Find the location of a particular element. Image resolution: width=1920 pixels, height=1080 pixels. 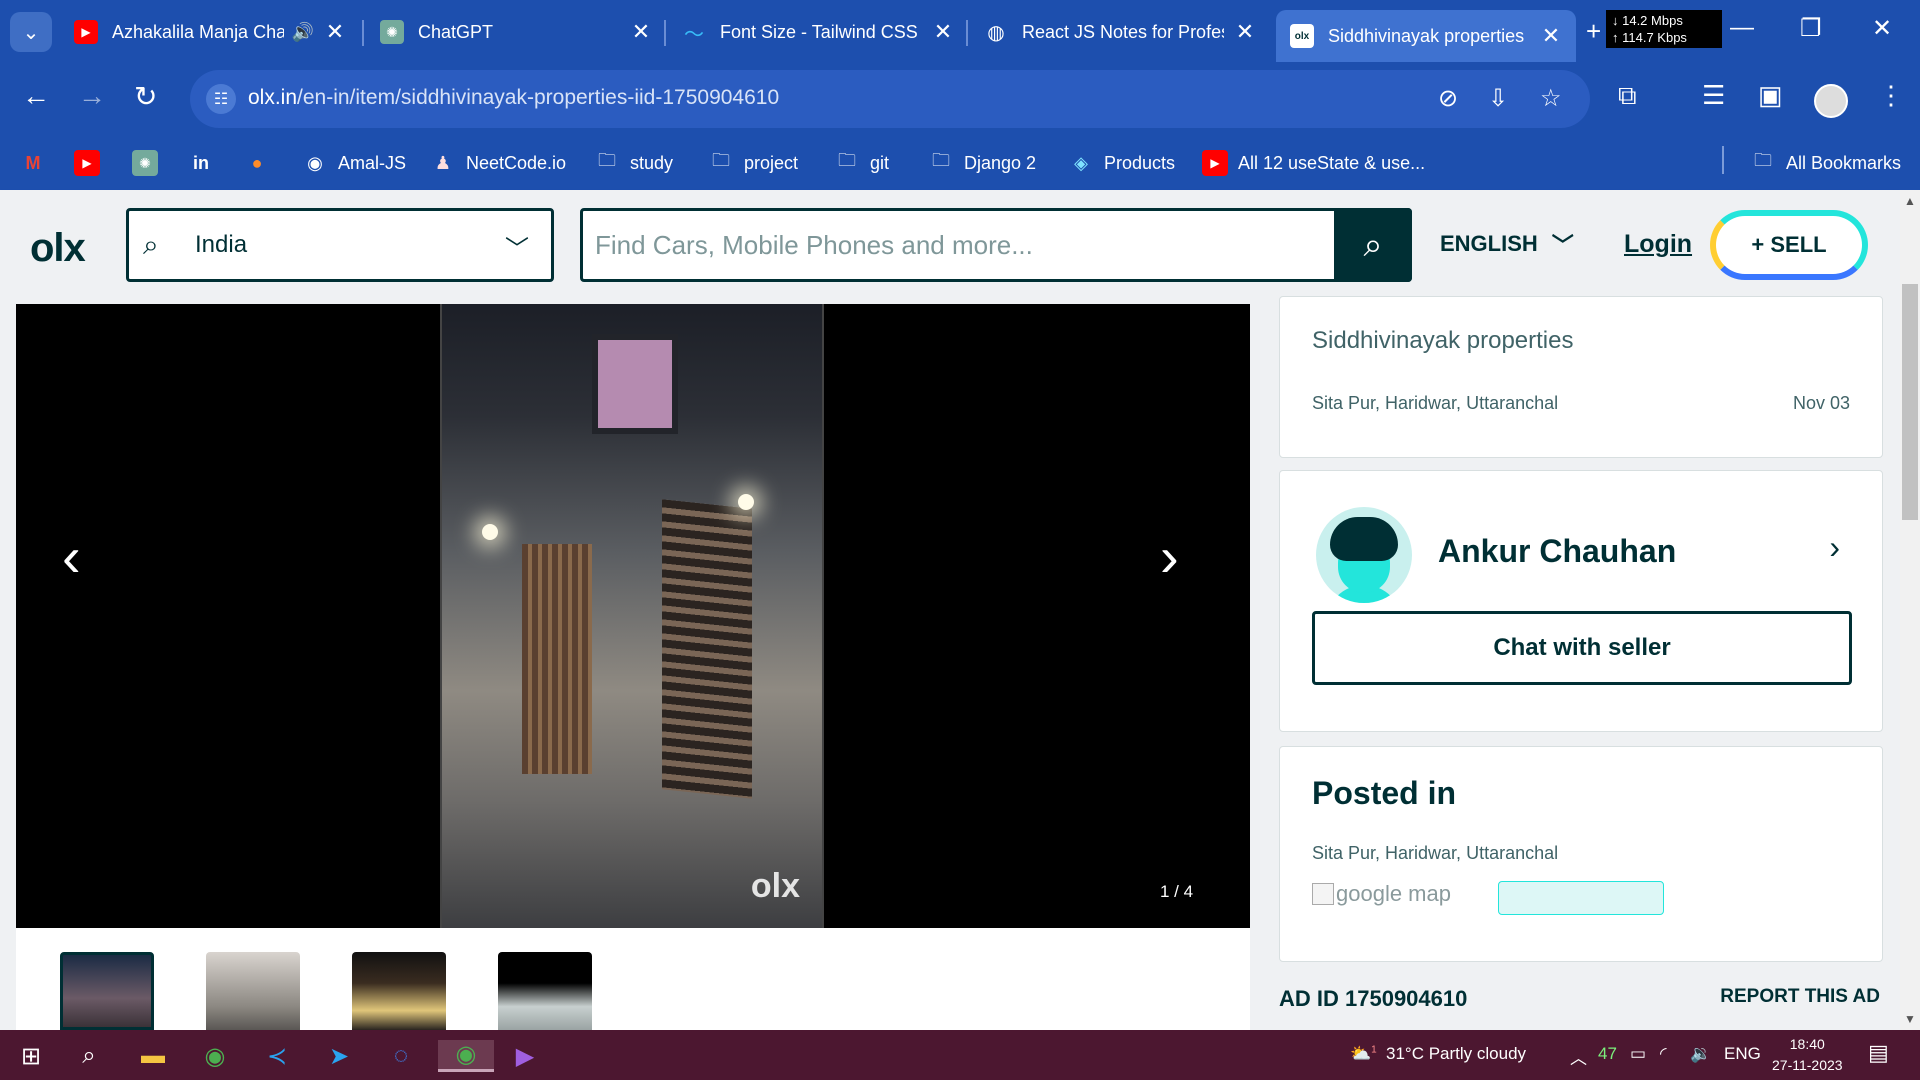

scroll-up-arrow: ▲ is located at coordinates (1910, 201).